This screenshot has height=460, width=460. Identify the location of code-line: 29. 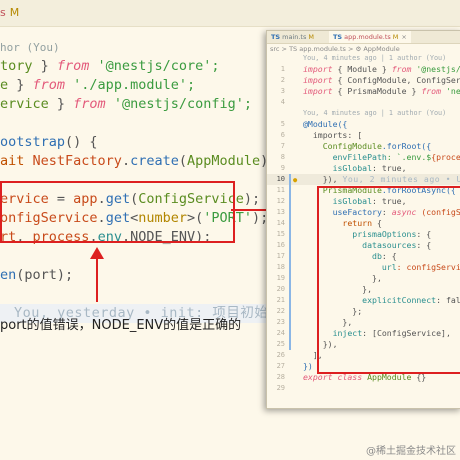
(280, 388).